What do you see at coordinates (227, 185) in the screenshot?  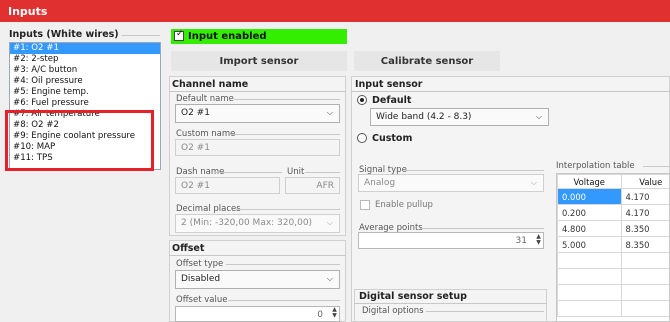 I see `dash-name-field: O2 #1` at bounding box center [227, 185].